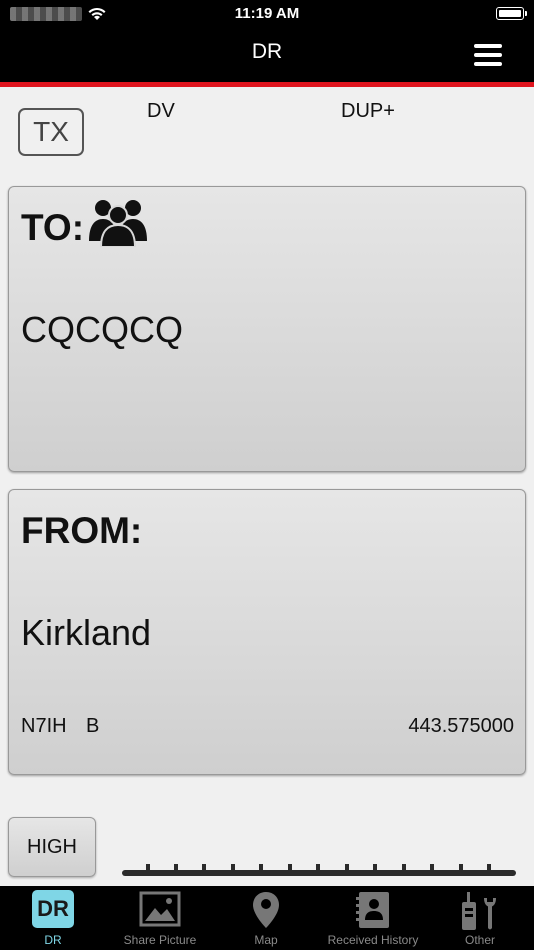  I want to click on hamburger-menu-icon, so click(488, 55).